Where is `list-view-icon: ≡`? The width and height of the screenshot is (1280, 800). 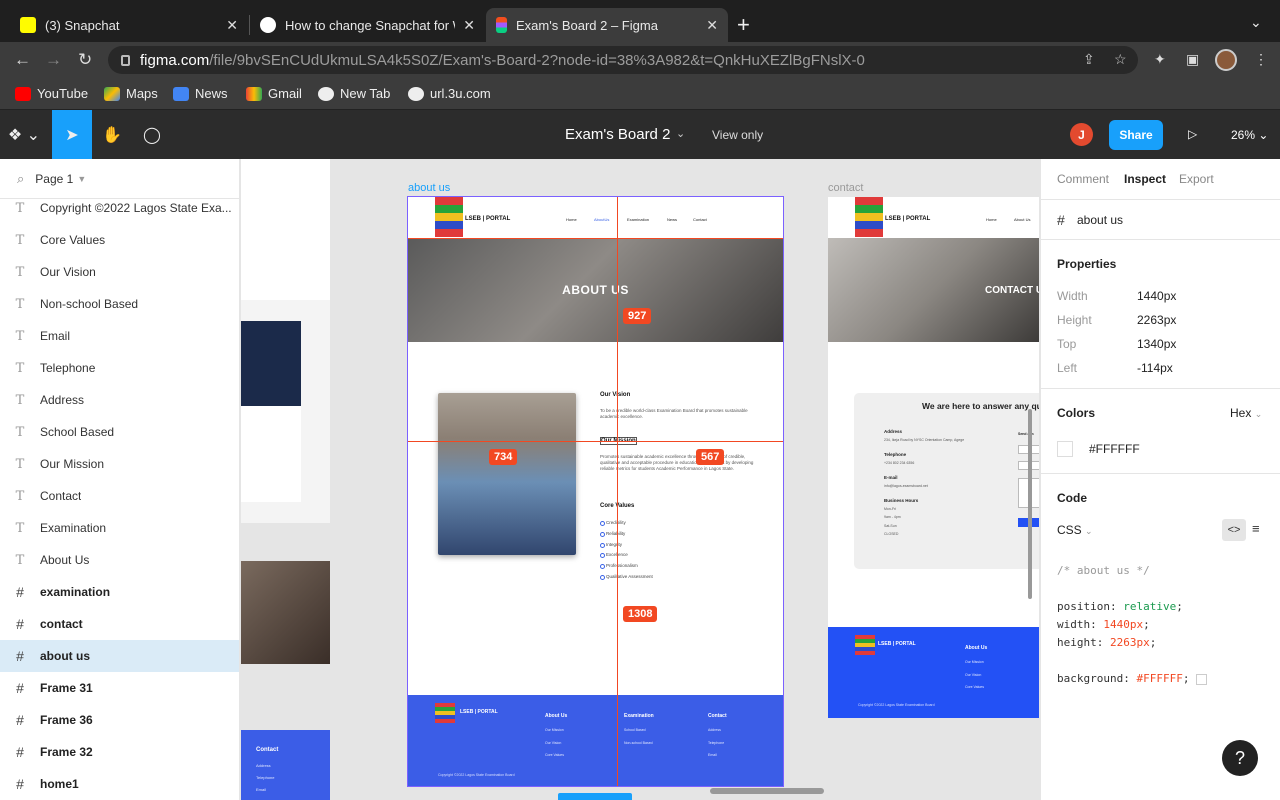
list-view-icon: ≡ is located at coordinates (1256, 528).